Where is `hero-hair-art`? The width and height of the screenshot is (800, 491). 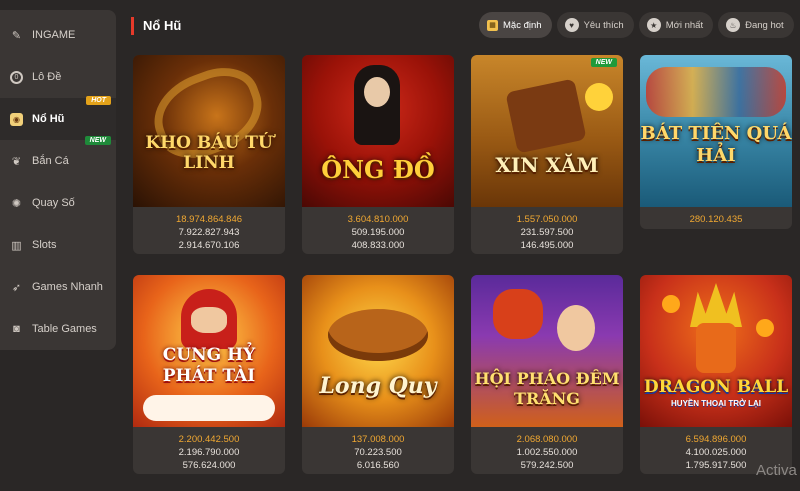 hero-hair-art is located at coordinates (716, 305).